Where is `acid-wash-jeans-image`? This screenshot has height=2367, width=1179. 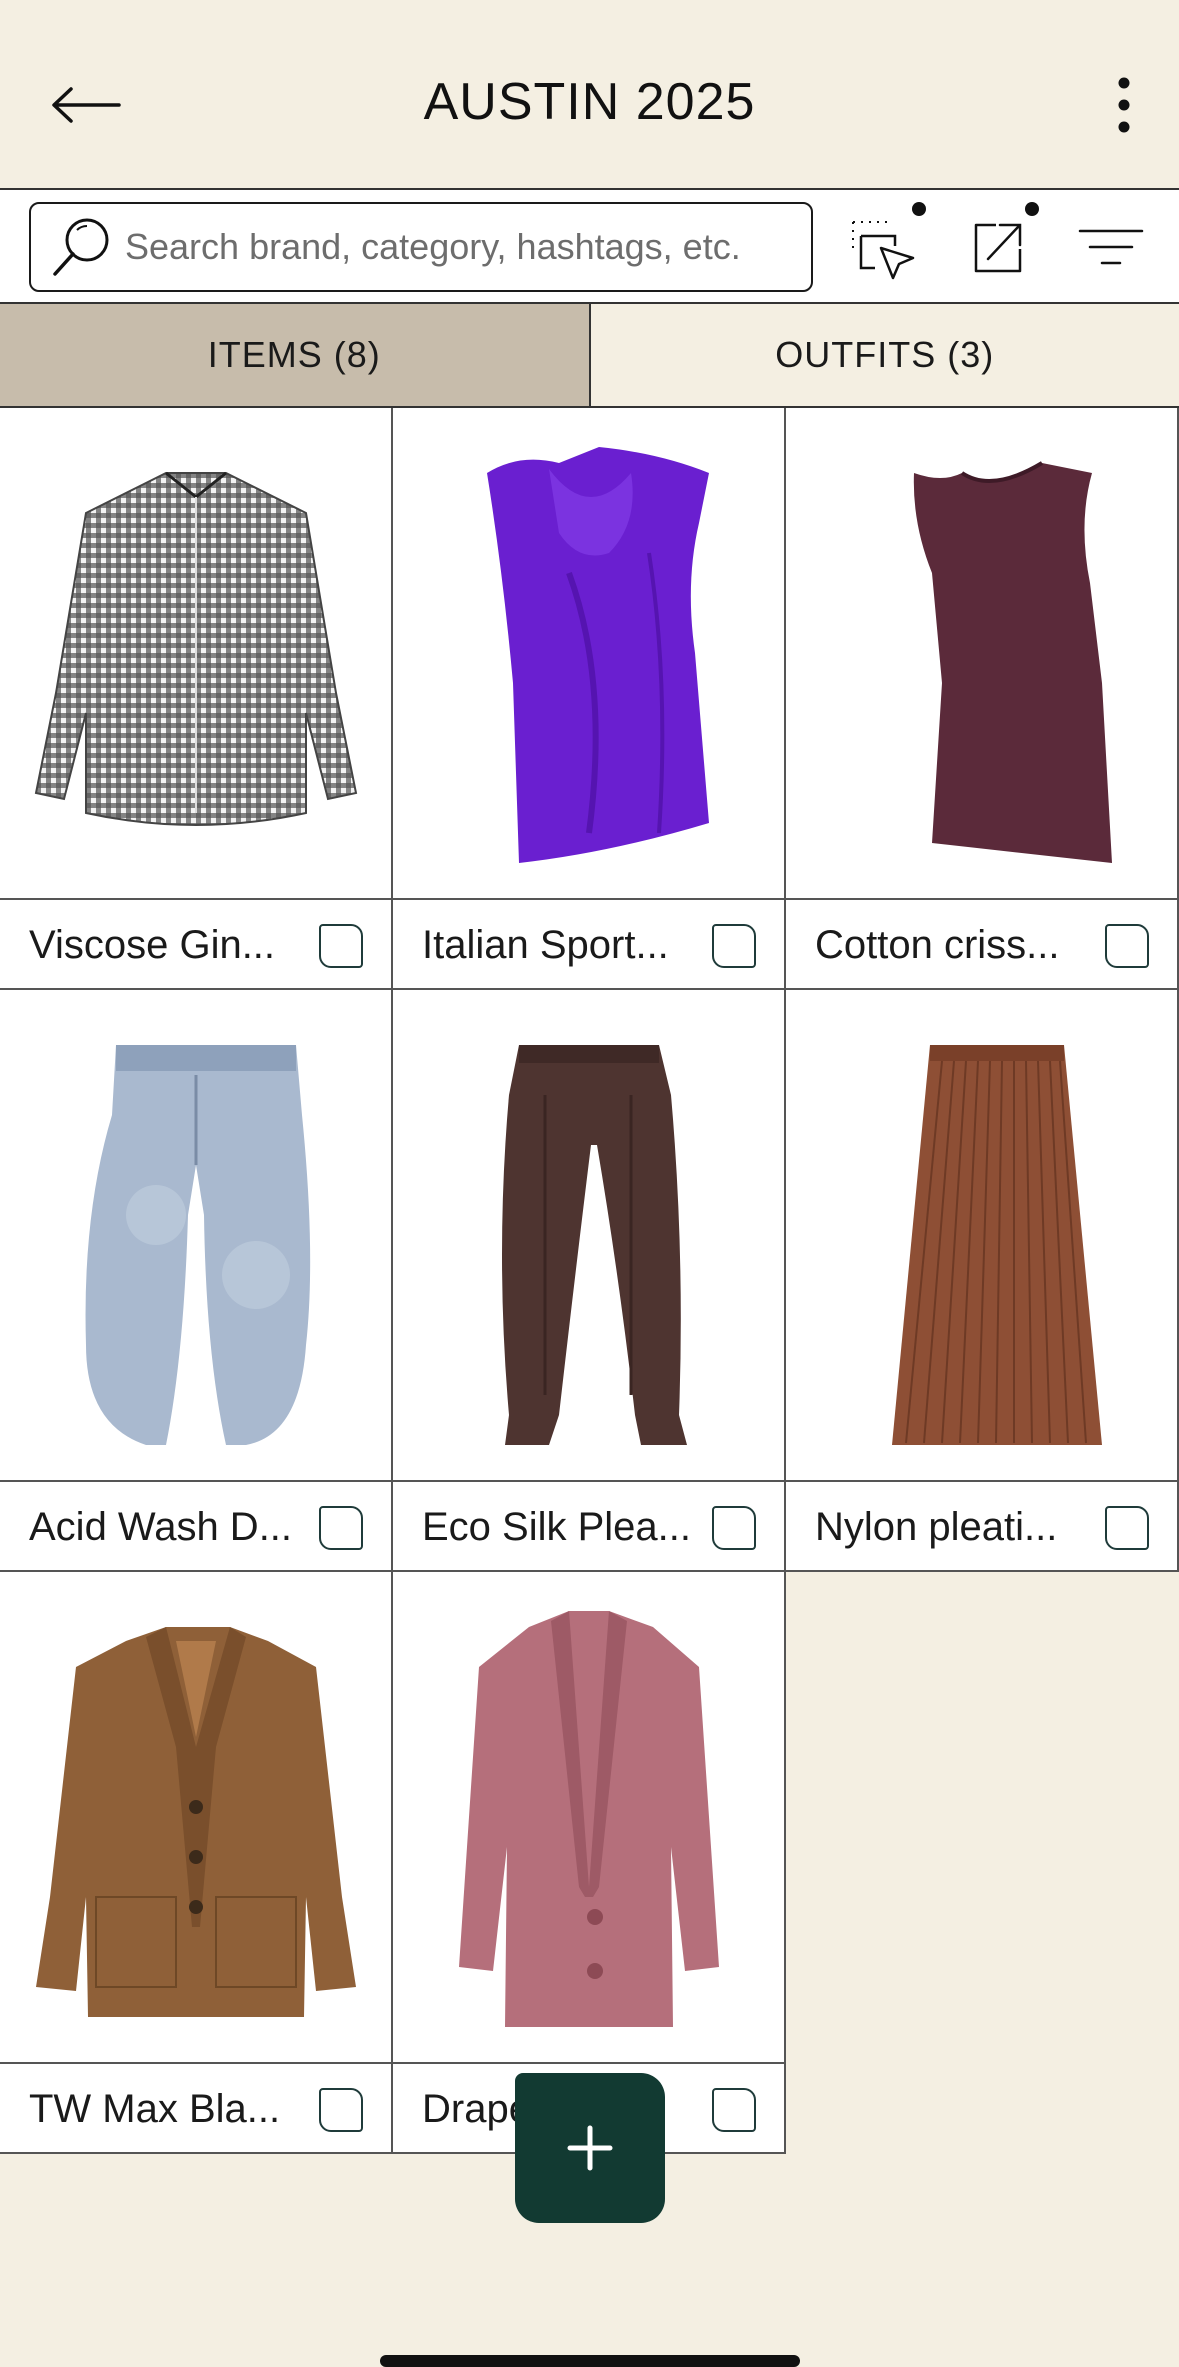 acid-wash-jeans-image is located at coordinates (197, 1245).